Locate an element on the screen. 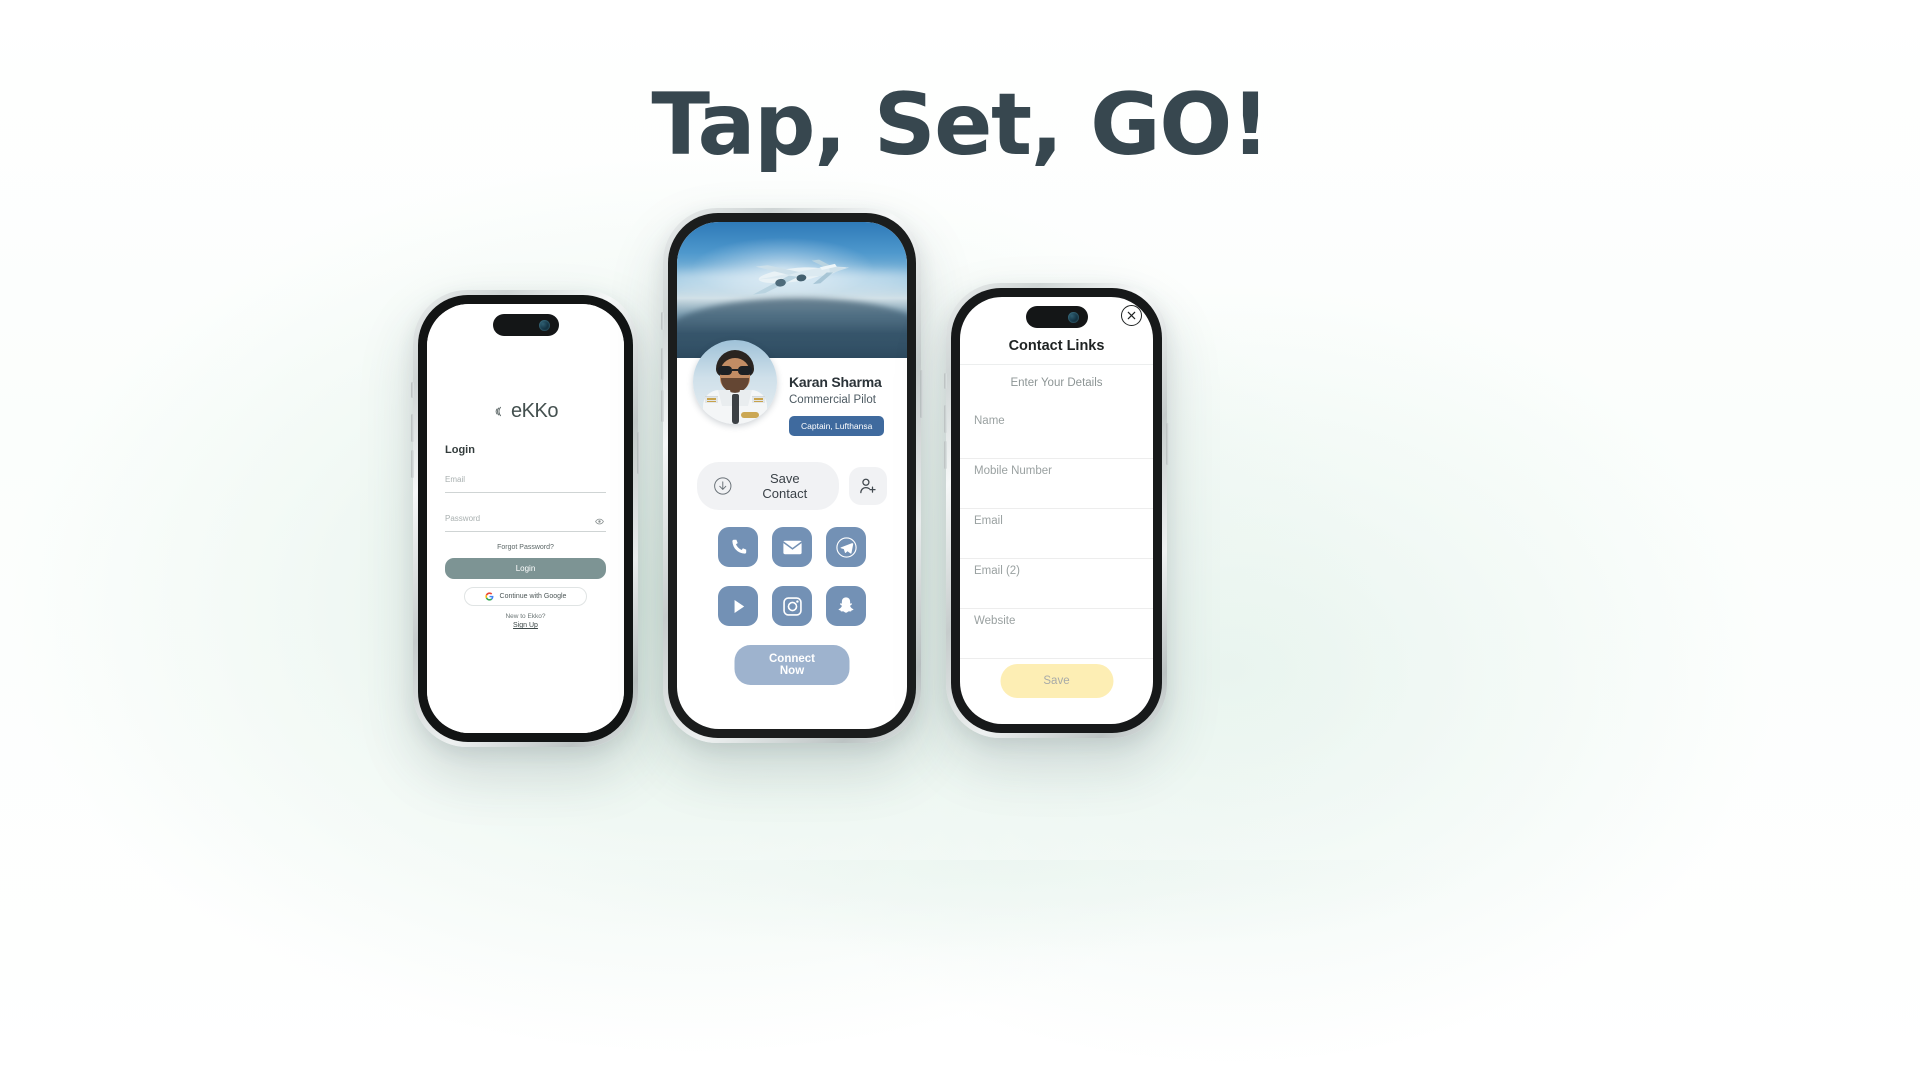  forgot-password-link: Forgot Password? is located at coordinates (525, 547).